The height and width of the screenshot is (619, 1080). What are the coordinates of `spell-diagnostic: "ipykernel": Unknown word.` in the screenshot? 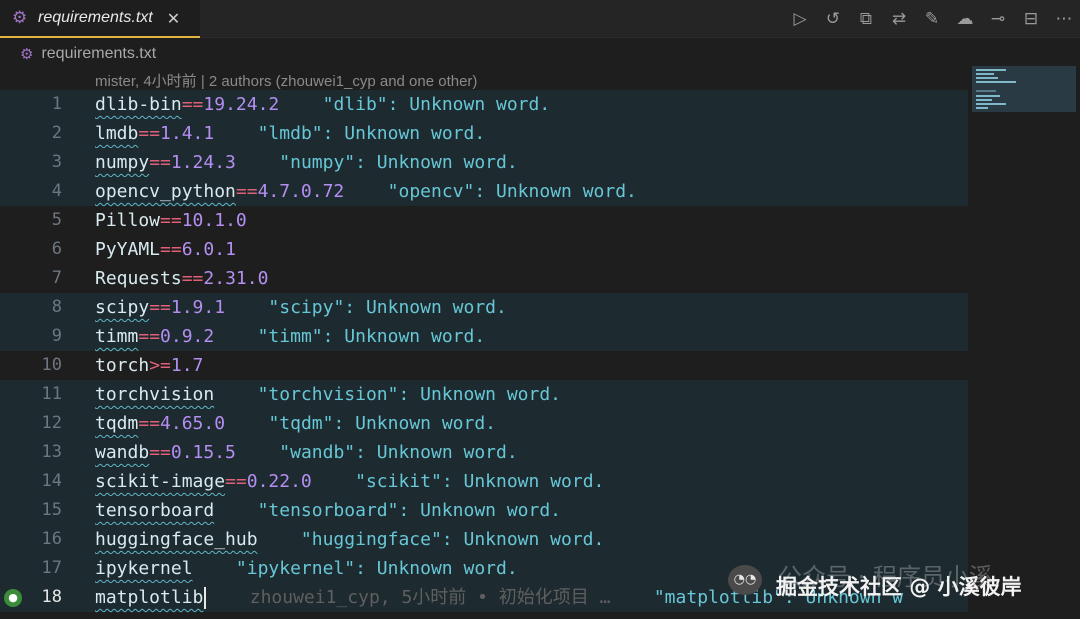 It's located at (376, 568).